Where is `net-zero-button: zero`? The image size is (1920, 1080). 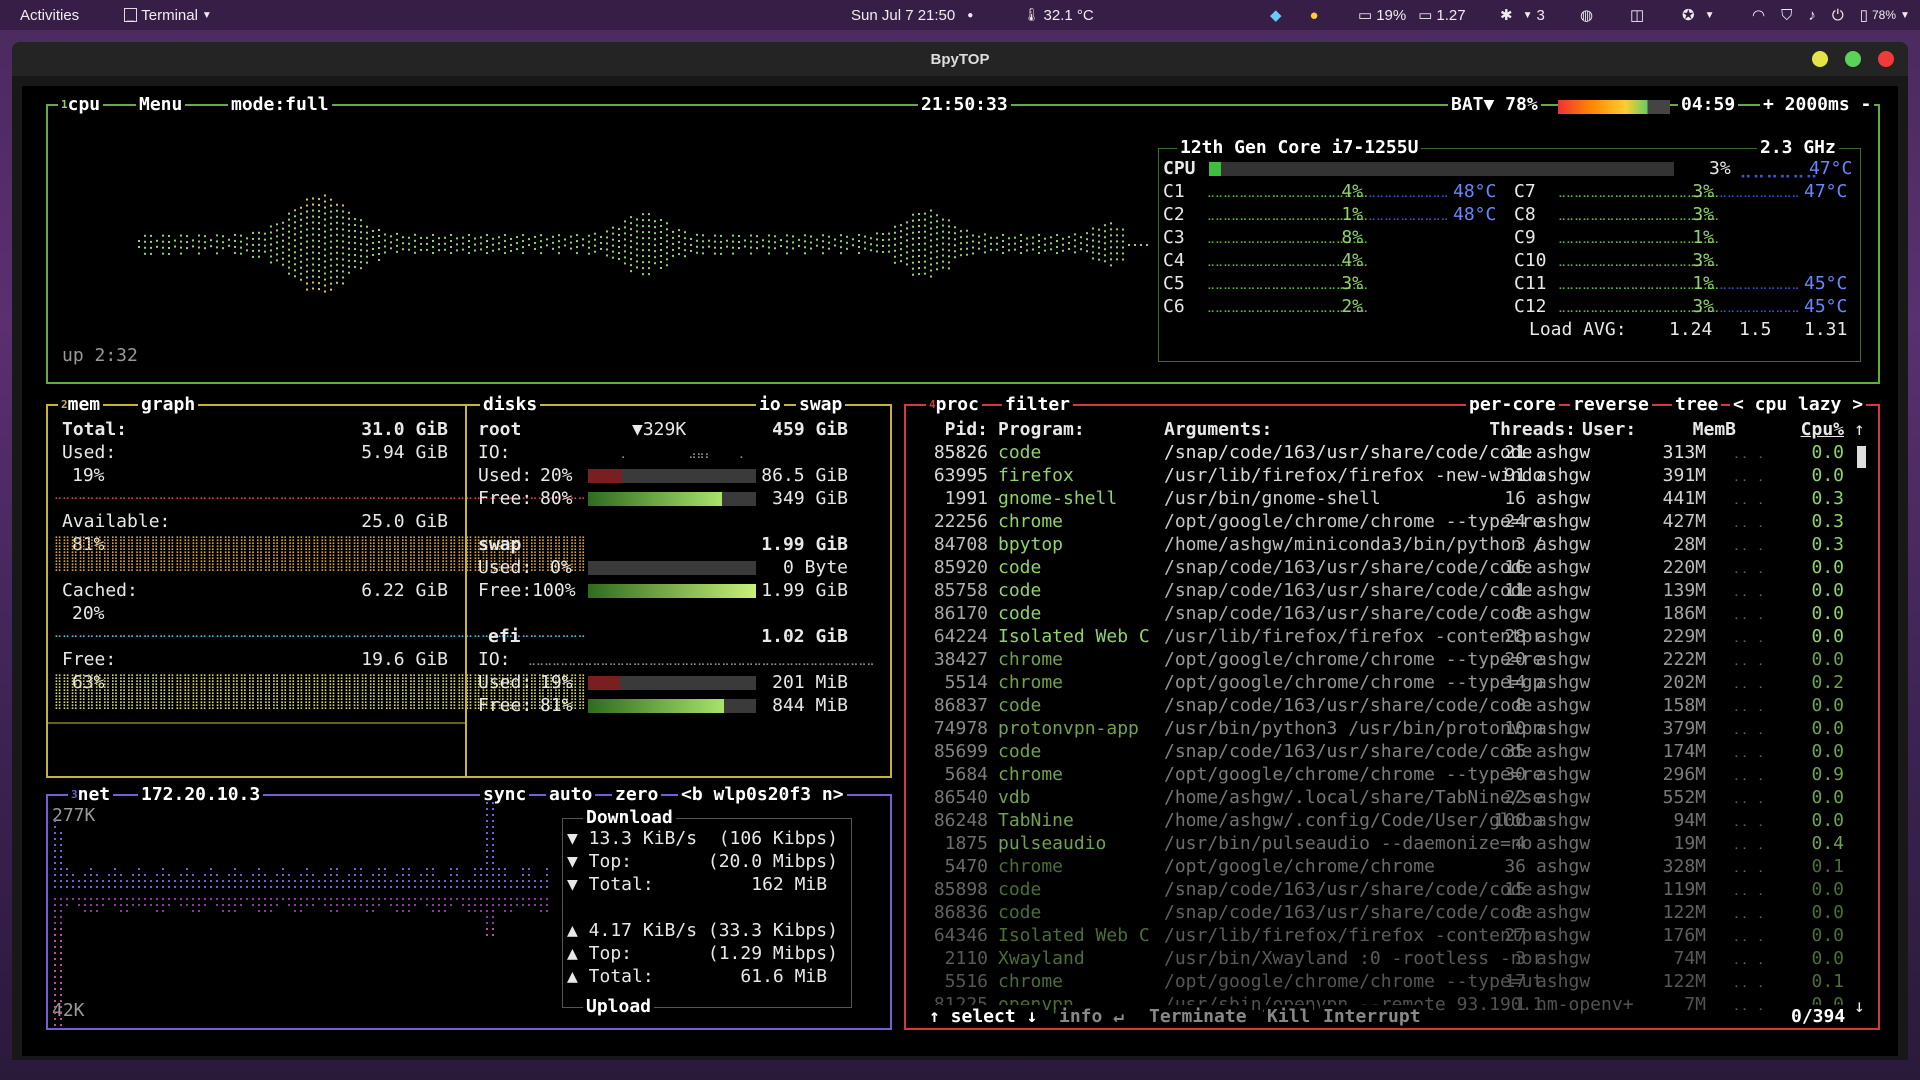 net-zero-button: zero is located at coordinates (637, 794).